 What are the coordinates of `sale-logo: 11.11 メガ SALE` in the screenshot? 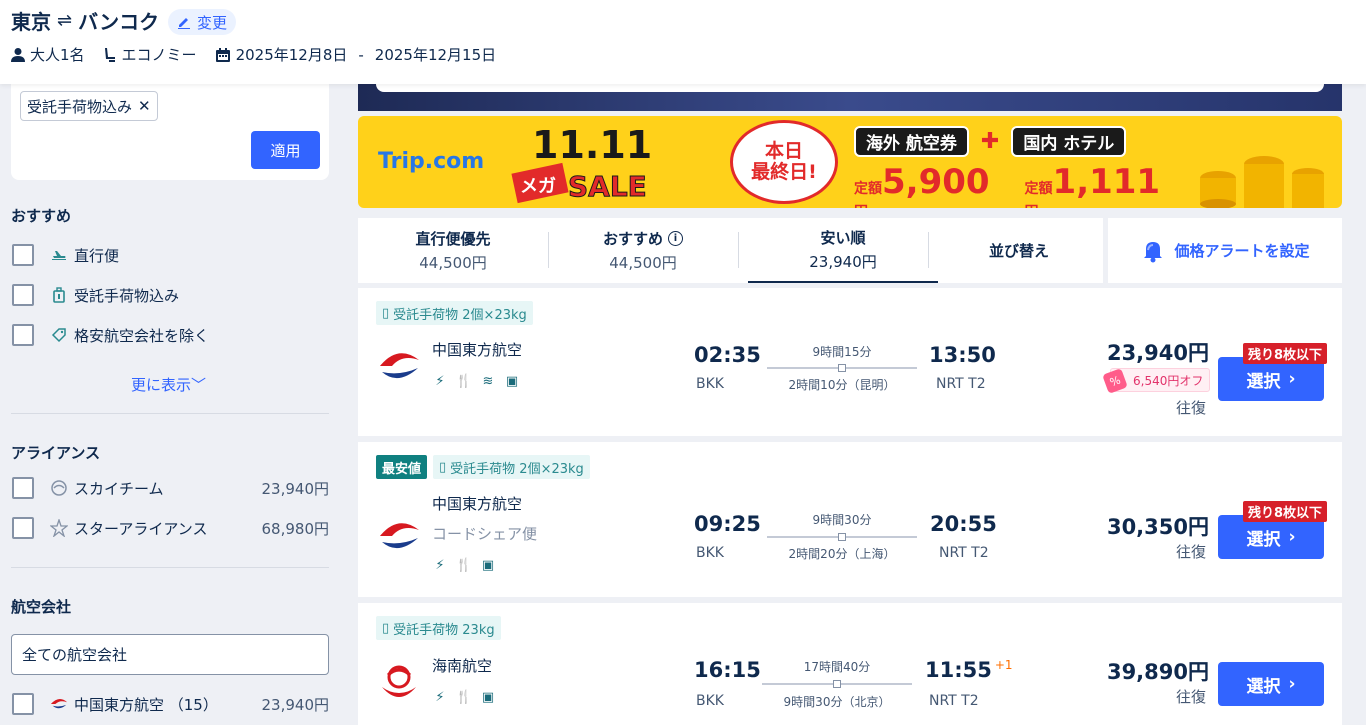 It's located at (581, 163).